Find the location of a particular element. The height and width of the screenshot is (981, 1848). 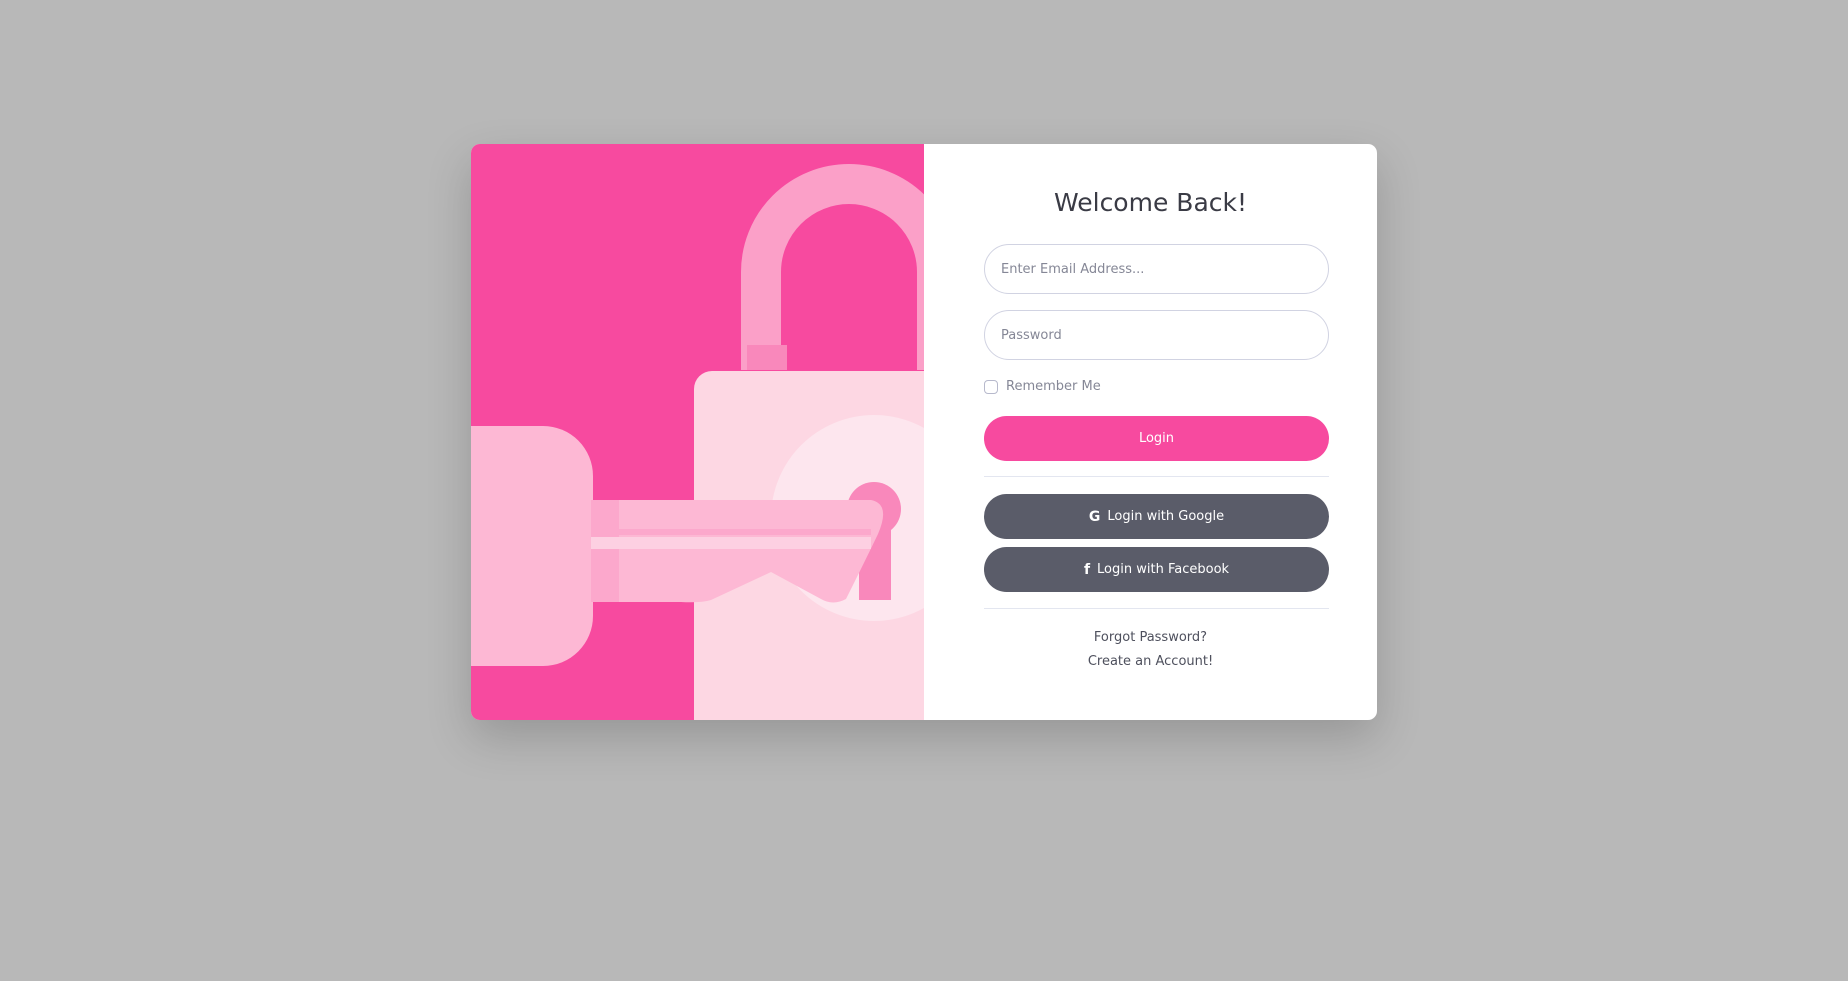

login-with-facebook-button: f Login with Facebook is located at coordinates (1156, 569).